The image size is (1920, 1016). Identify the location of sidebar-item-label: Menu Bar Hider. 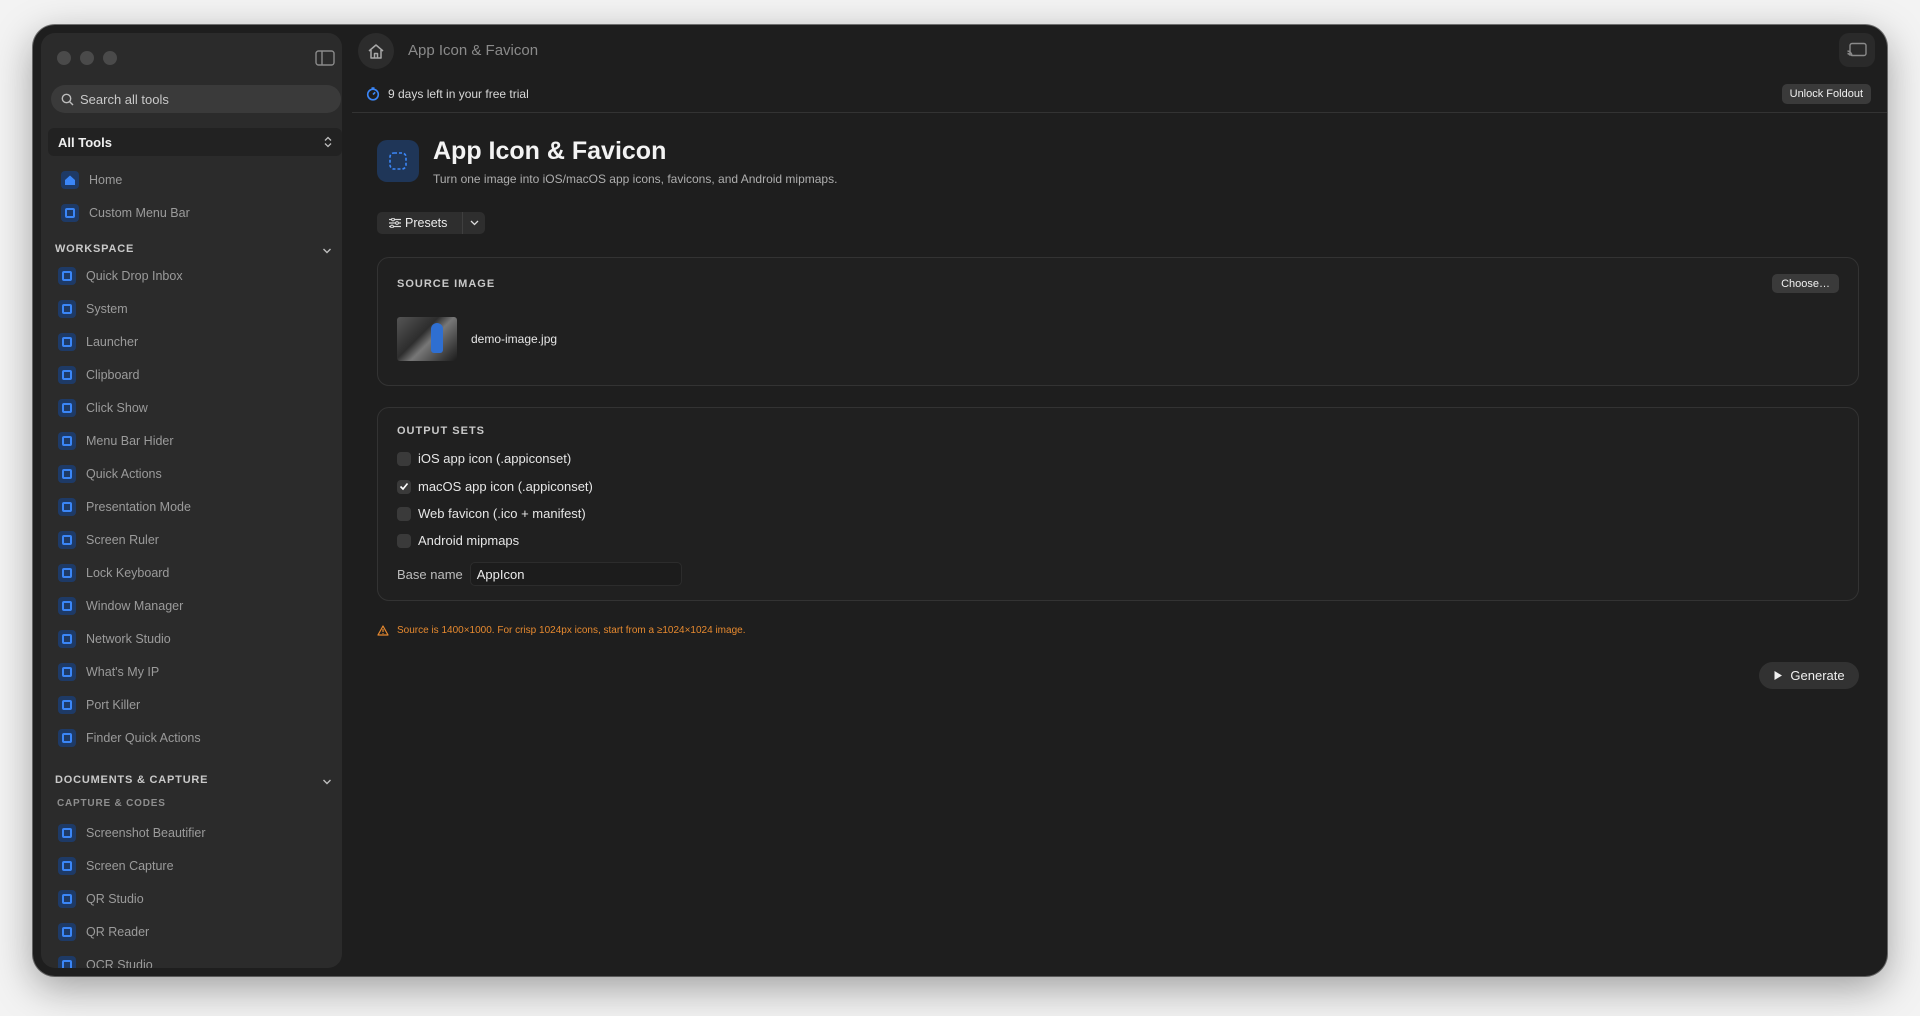
(130, 440).